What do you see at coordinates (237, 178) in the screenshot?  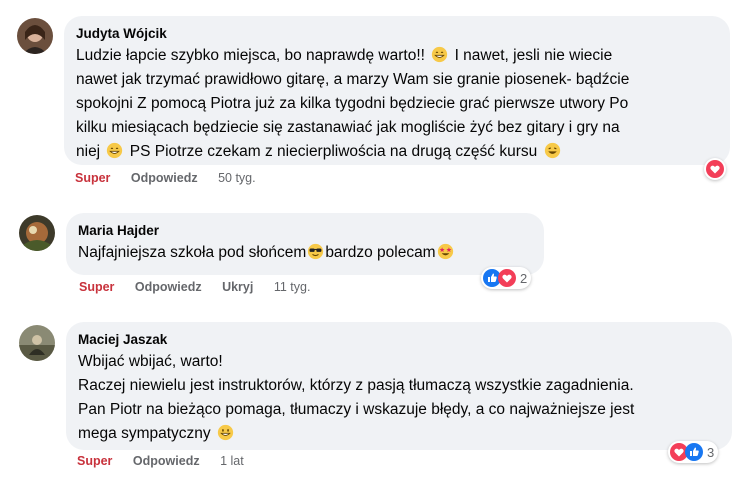 I see `timestamp: 50 tyg.` at bounding box center [237, 178].